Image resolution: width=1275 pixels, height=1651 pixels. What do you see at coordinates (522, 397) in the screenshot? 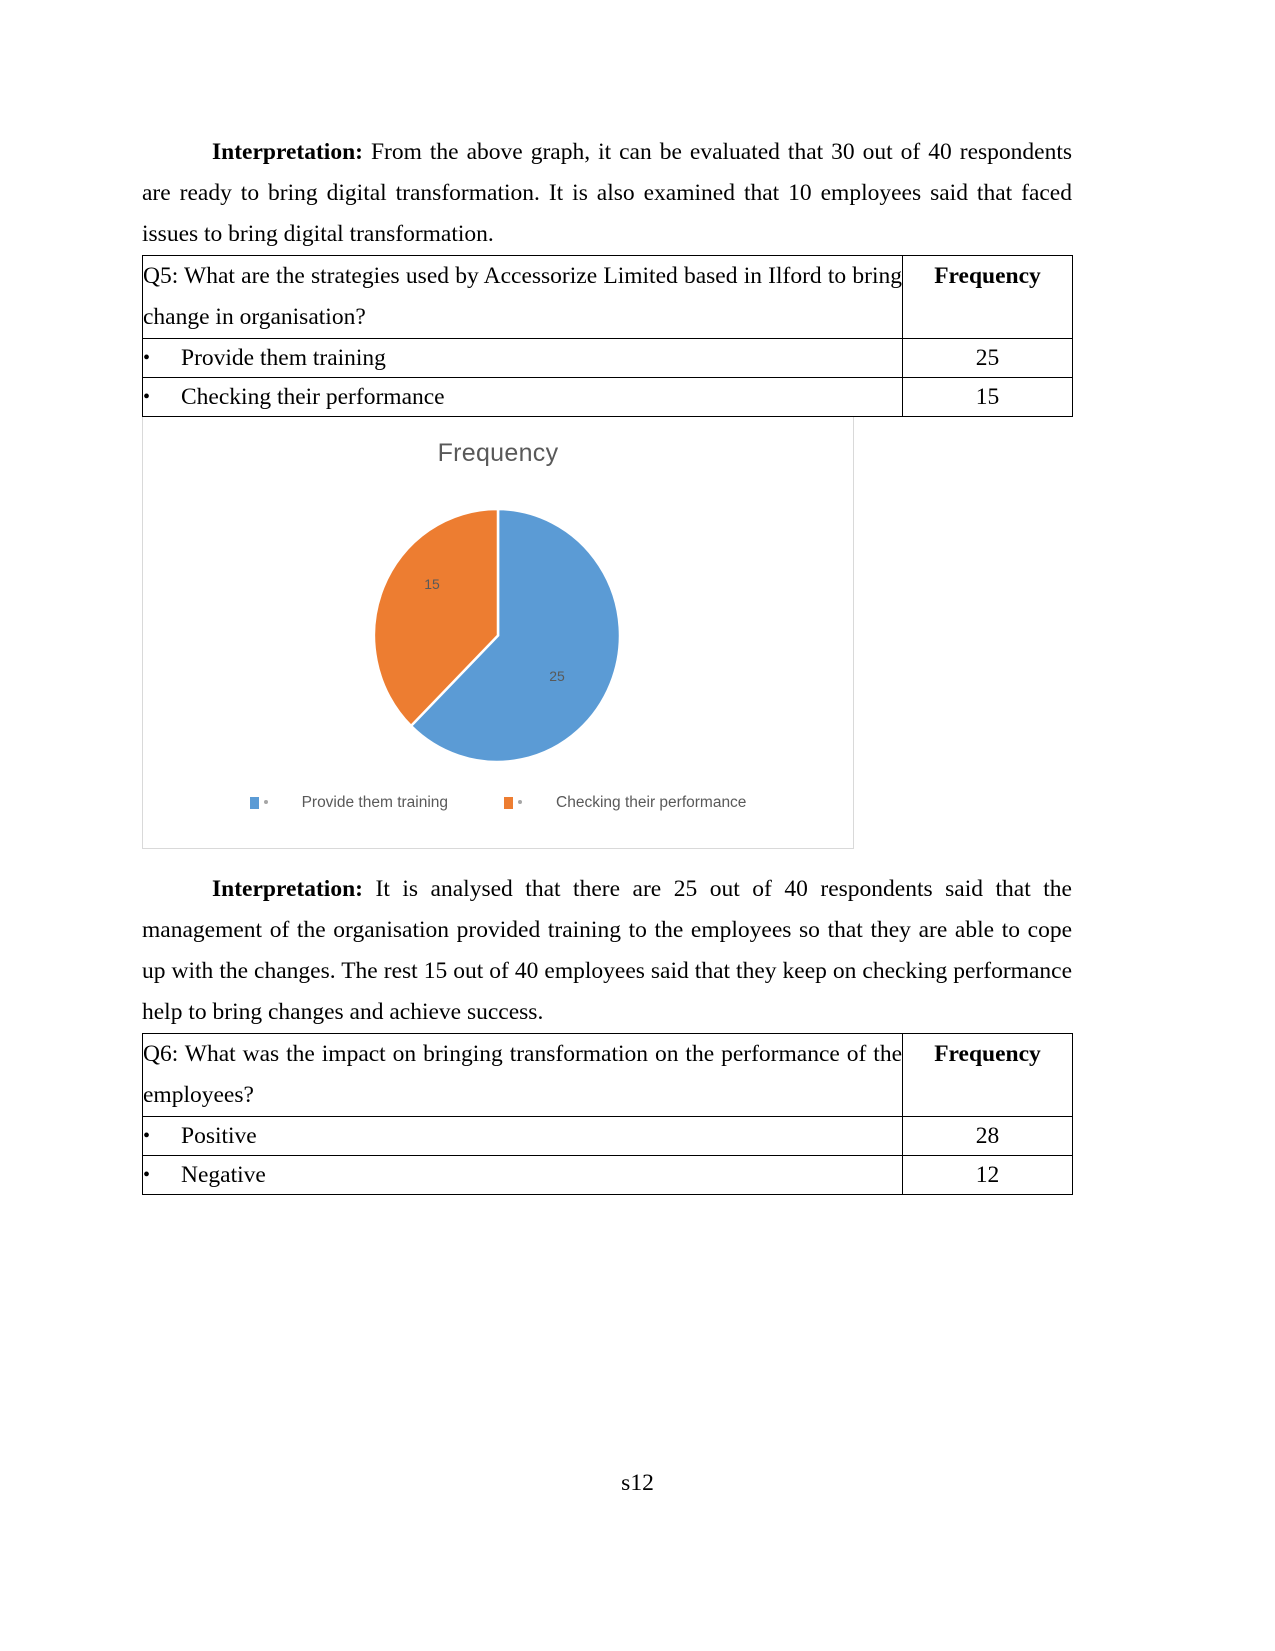
I see `q5-option-cell-2: • Checking their performance` at bounding box center [522, 397].